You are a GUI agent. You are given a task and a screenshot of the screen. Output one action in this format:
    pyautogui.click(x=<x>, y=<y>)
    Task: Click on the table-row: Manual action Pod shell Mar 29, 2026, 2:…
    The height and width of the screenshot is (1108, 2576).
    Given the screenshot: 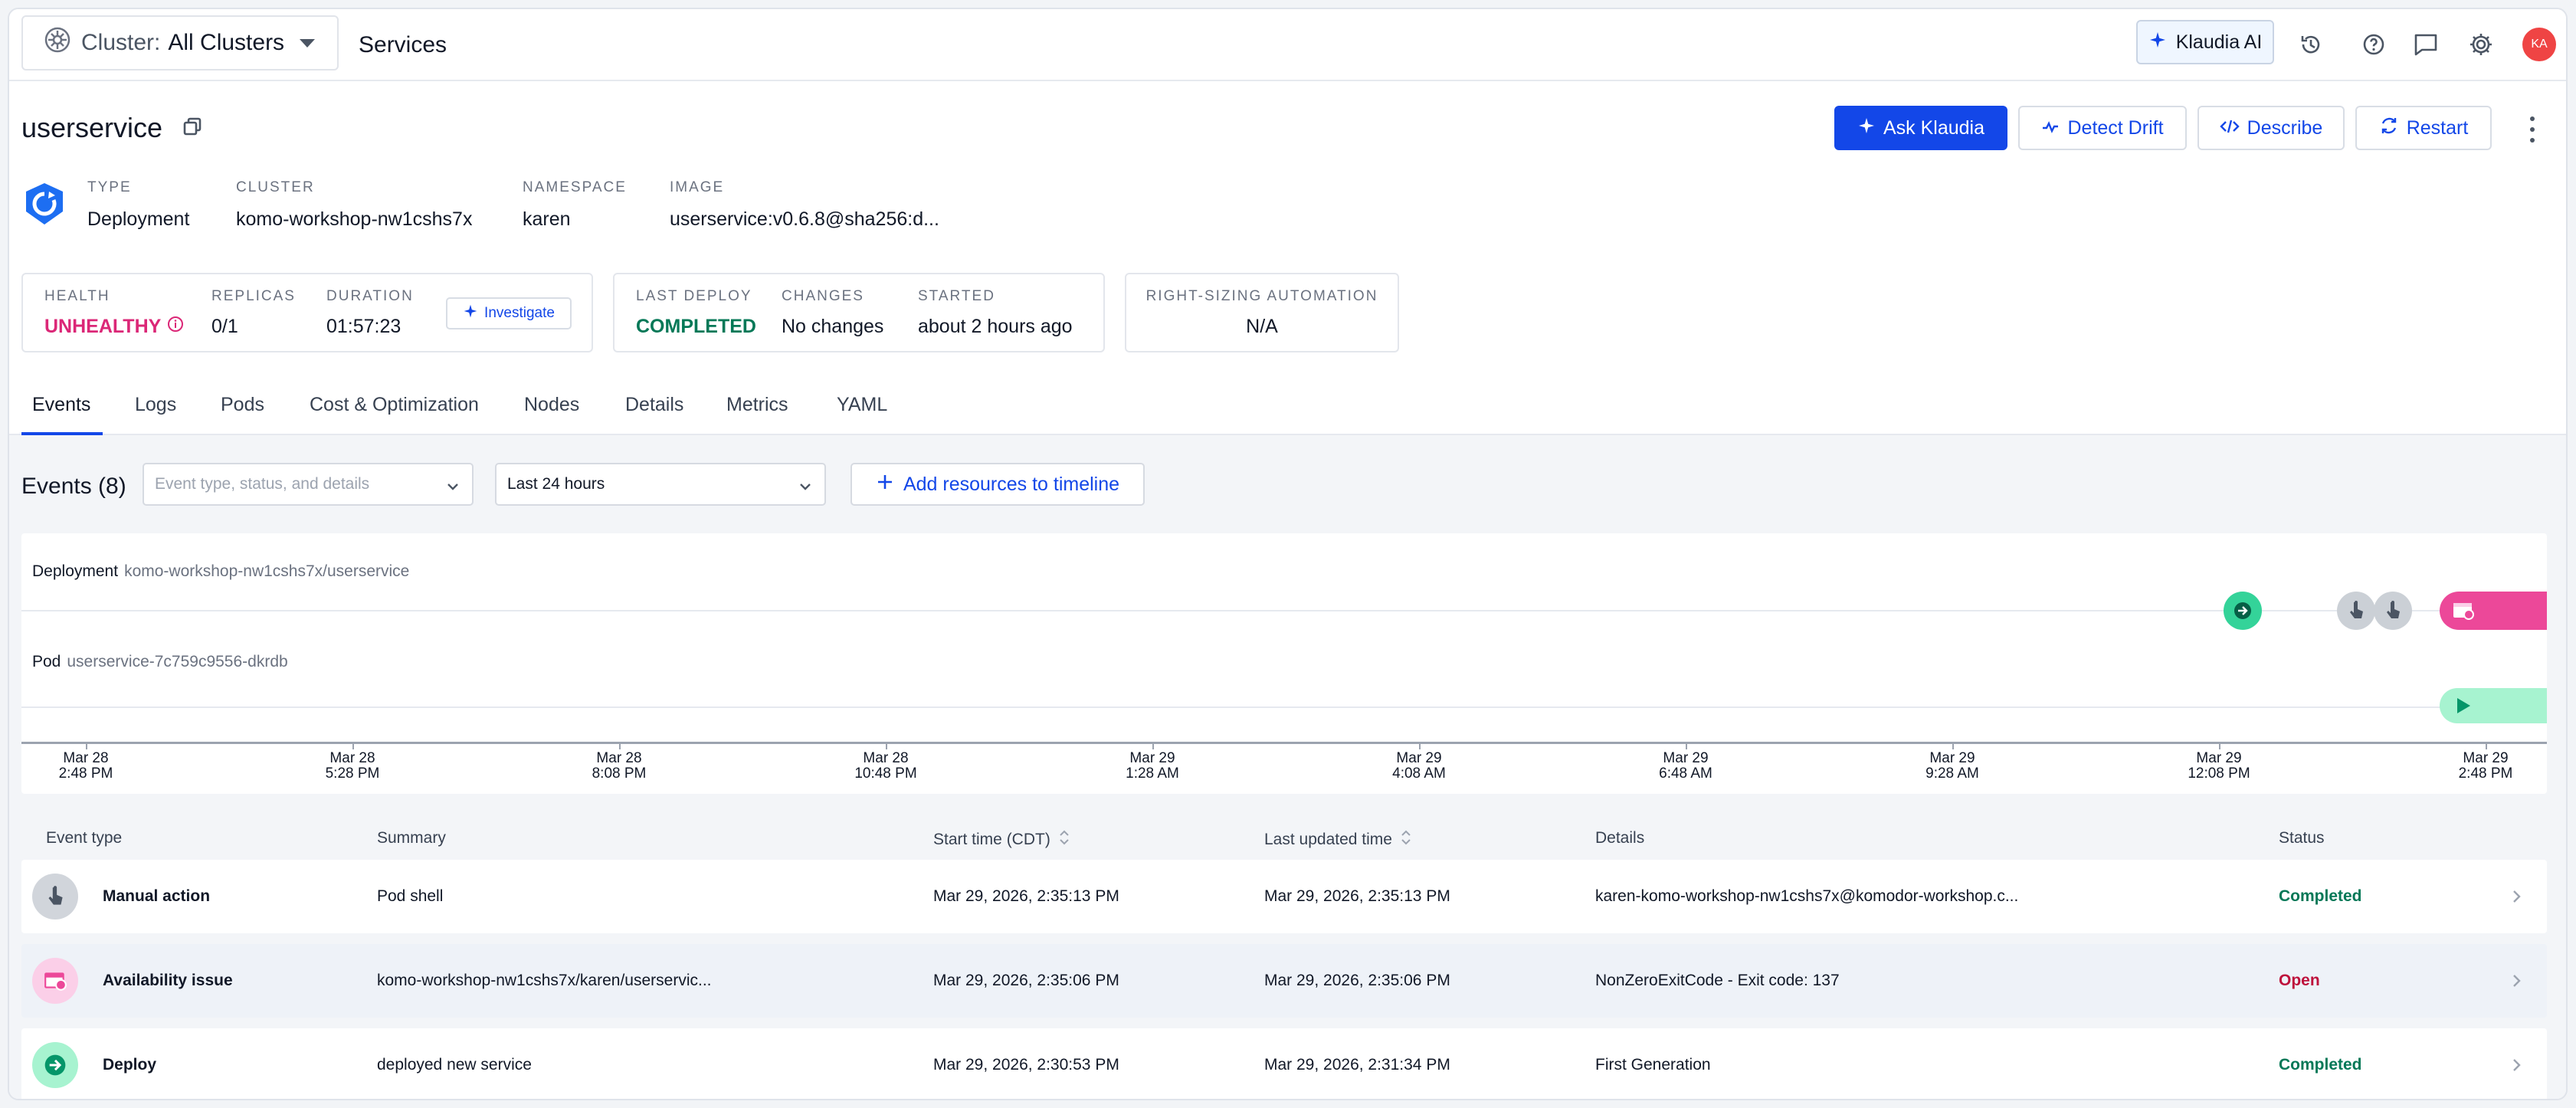 What is the action you would take?
    pyautogui.click(x=1284, y=897)
    